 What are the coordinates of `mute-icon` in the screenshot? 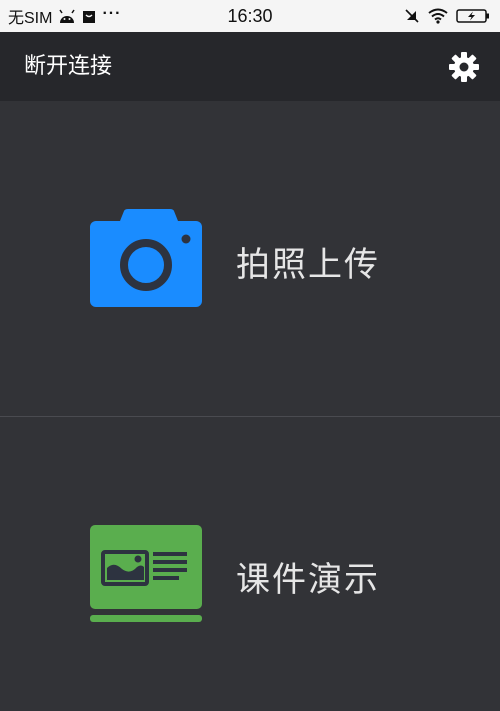 It's located at (412, 16).